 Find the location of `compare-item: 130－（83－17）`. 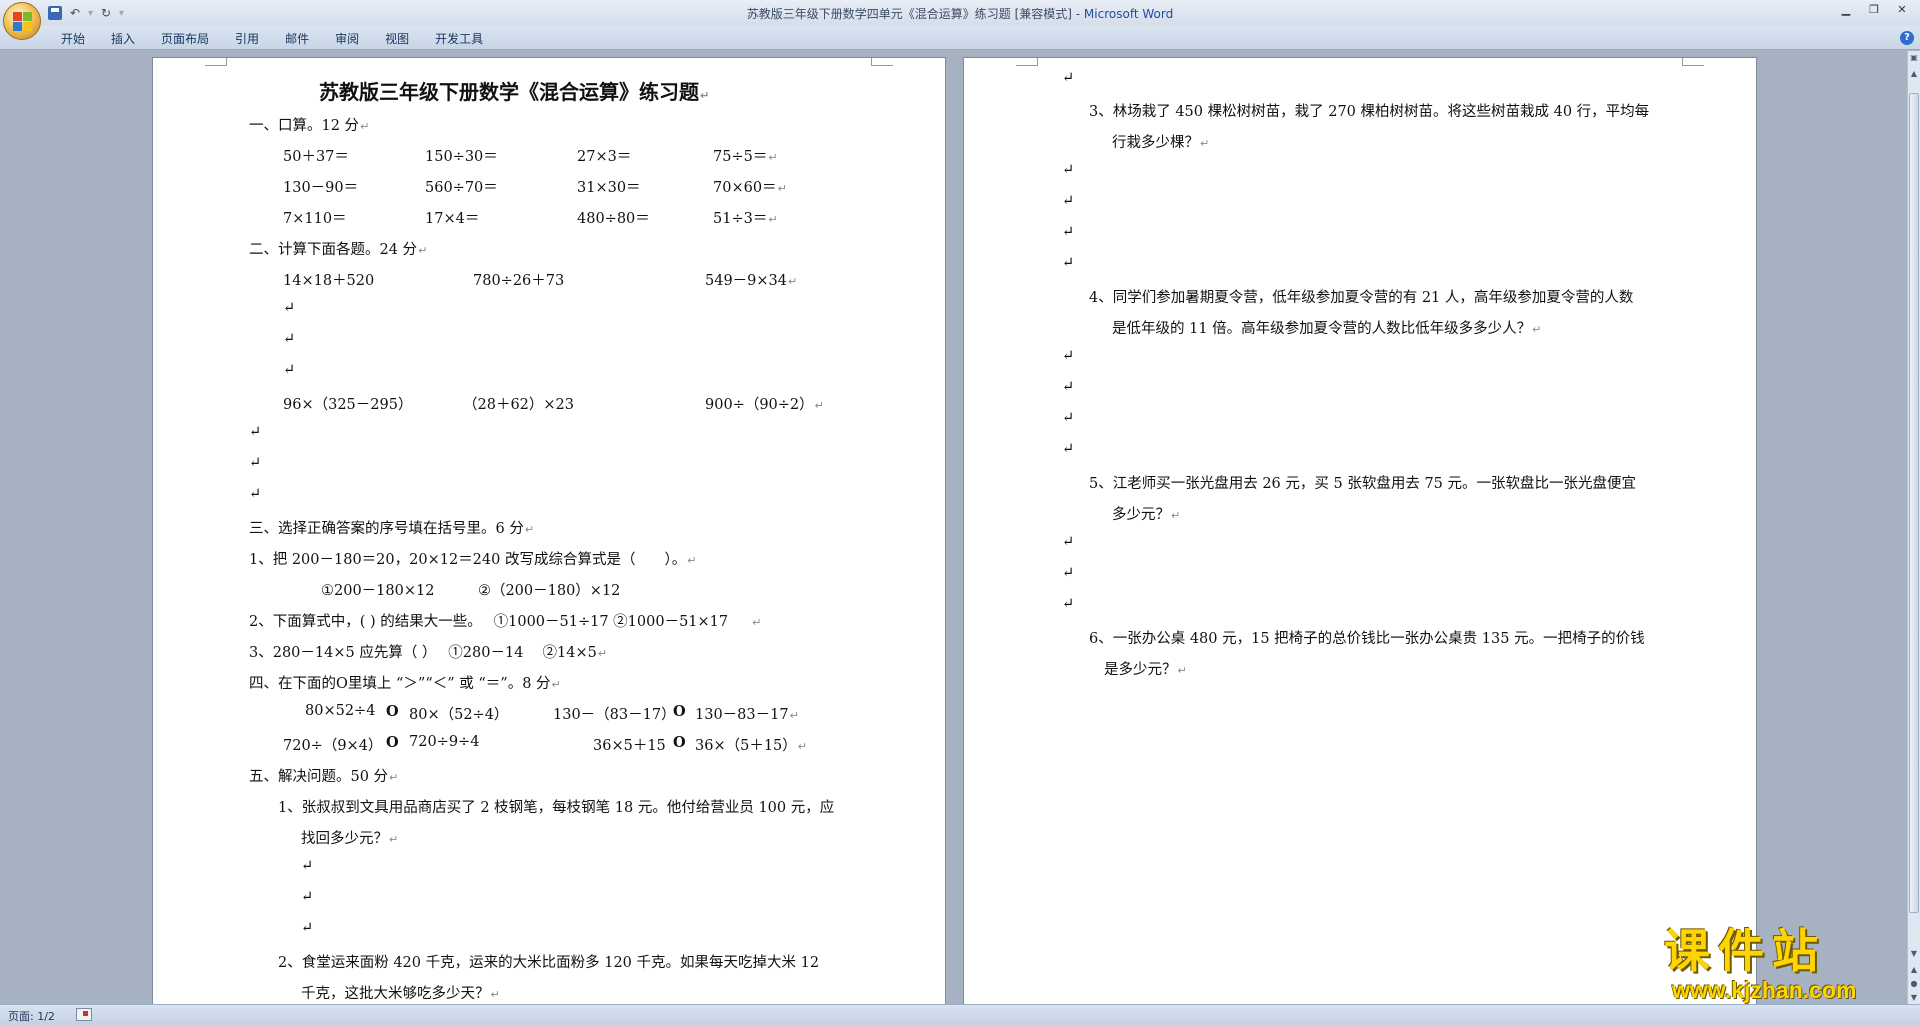

compare-item: 130－（83－17） is located at coordinates (614, 715).